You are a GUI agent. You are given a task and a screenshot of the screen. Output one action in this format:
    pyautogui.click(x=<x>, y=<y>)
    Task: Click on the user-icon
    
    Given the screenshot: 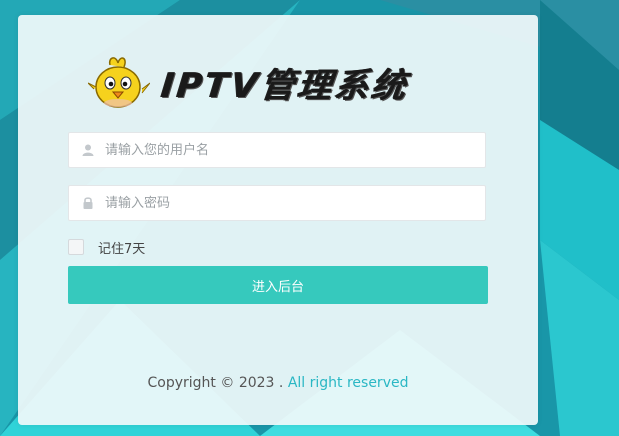 What is the action you would take?
    pyautogui.click(x=88, y=150)
    